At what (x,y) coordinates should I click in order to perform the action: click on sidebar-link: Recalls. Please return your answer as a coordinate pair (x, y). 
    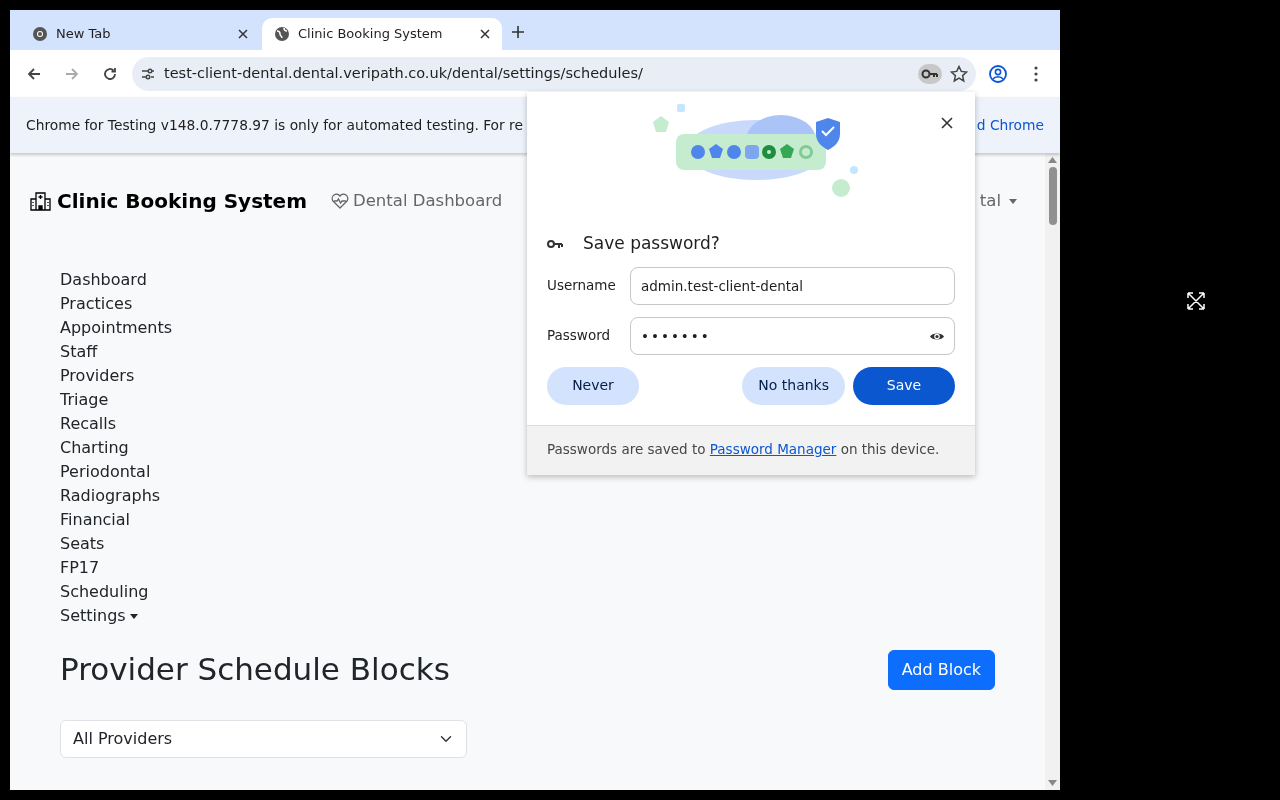
    Looking at the image, I should click on (88, 424).